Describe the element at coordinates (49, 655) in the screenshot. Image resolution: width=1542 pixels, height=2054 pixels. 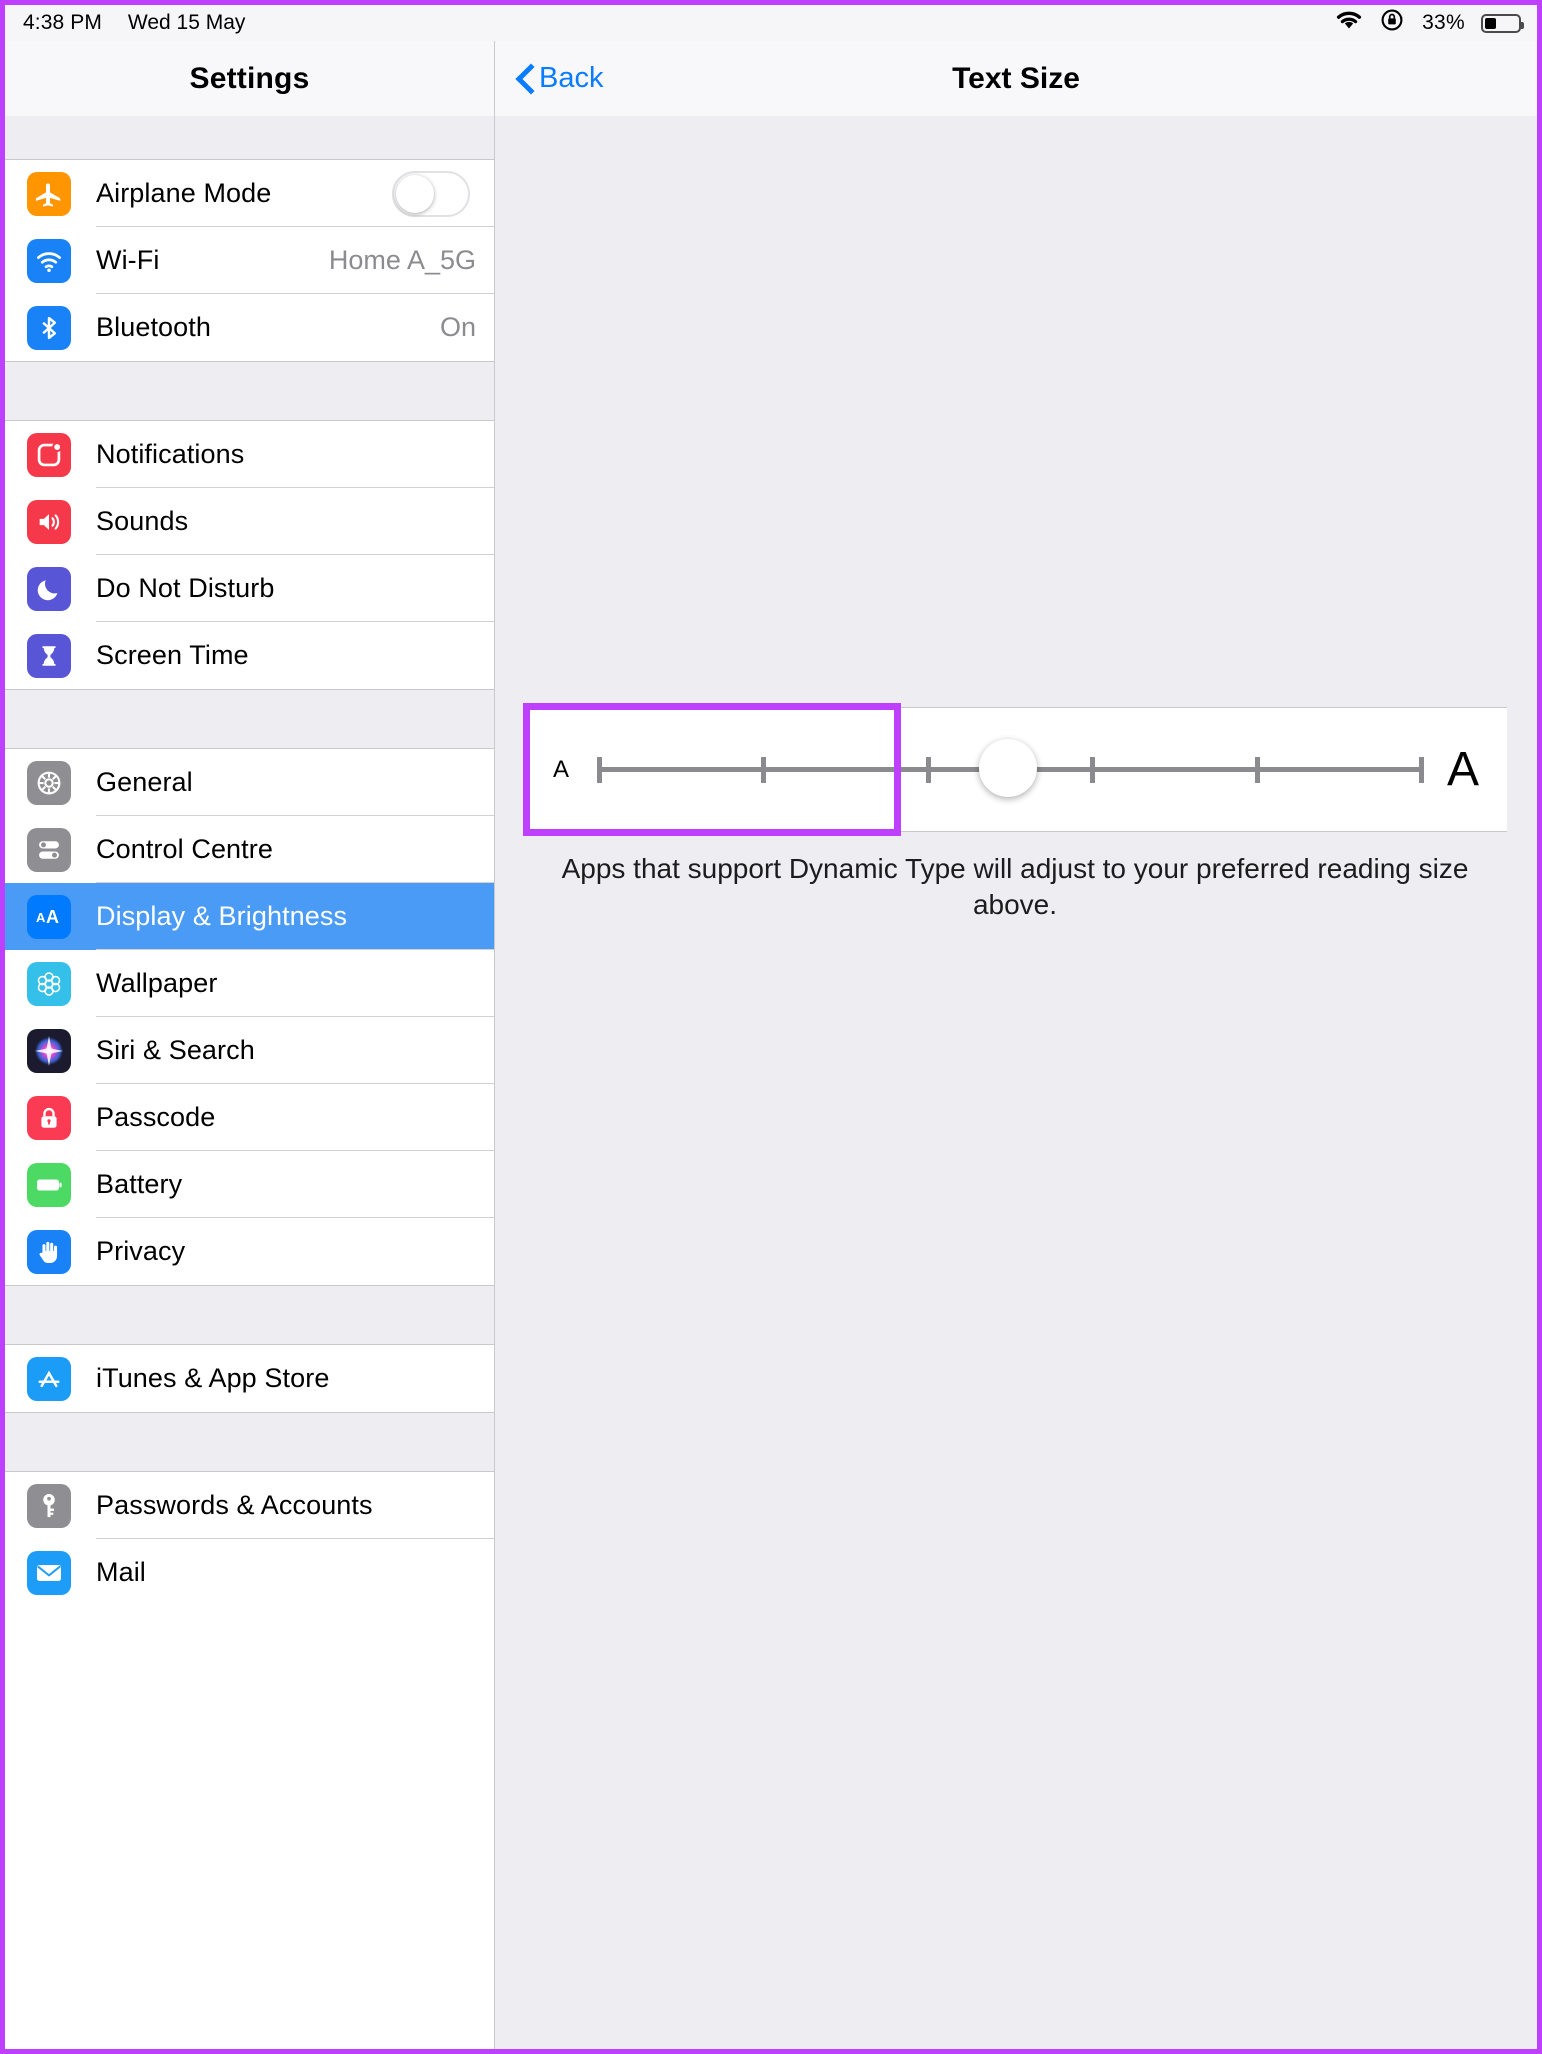
I see `hourglass-icon` at that location.